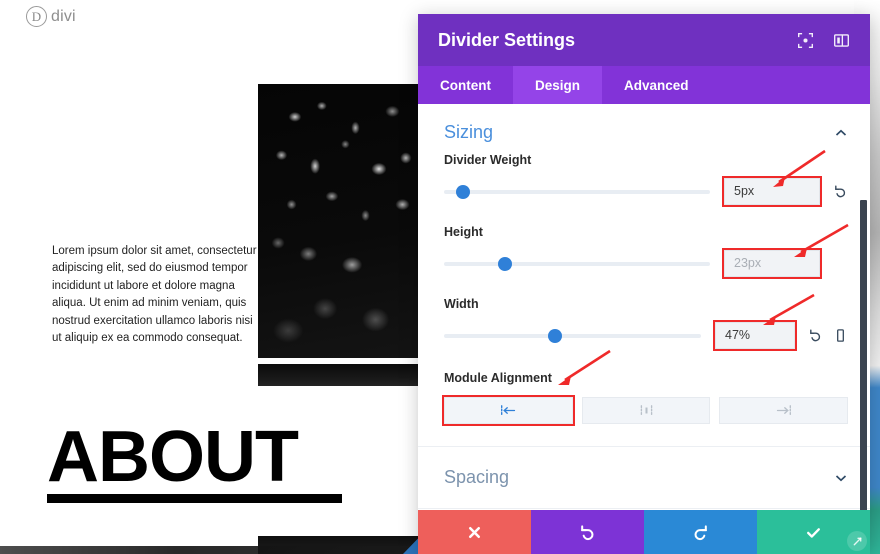 The height and width of the screenshot is (554, 880). I want to click on slider-height, so click(577, 264).